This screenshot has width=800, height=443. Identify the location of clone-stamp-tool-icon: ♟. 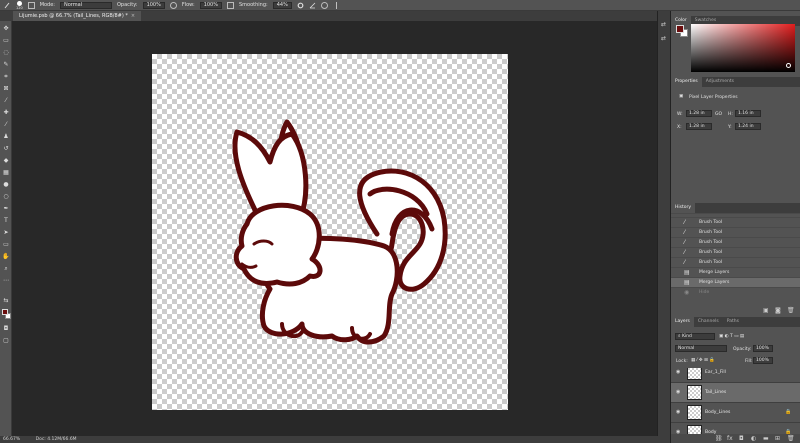
(6, 136).